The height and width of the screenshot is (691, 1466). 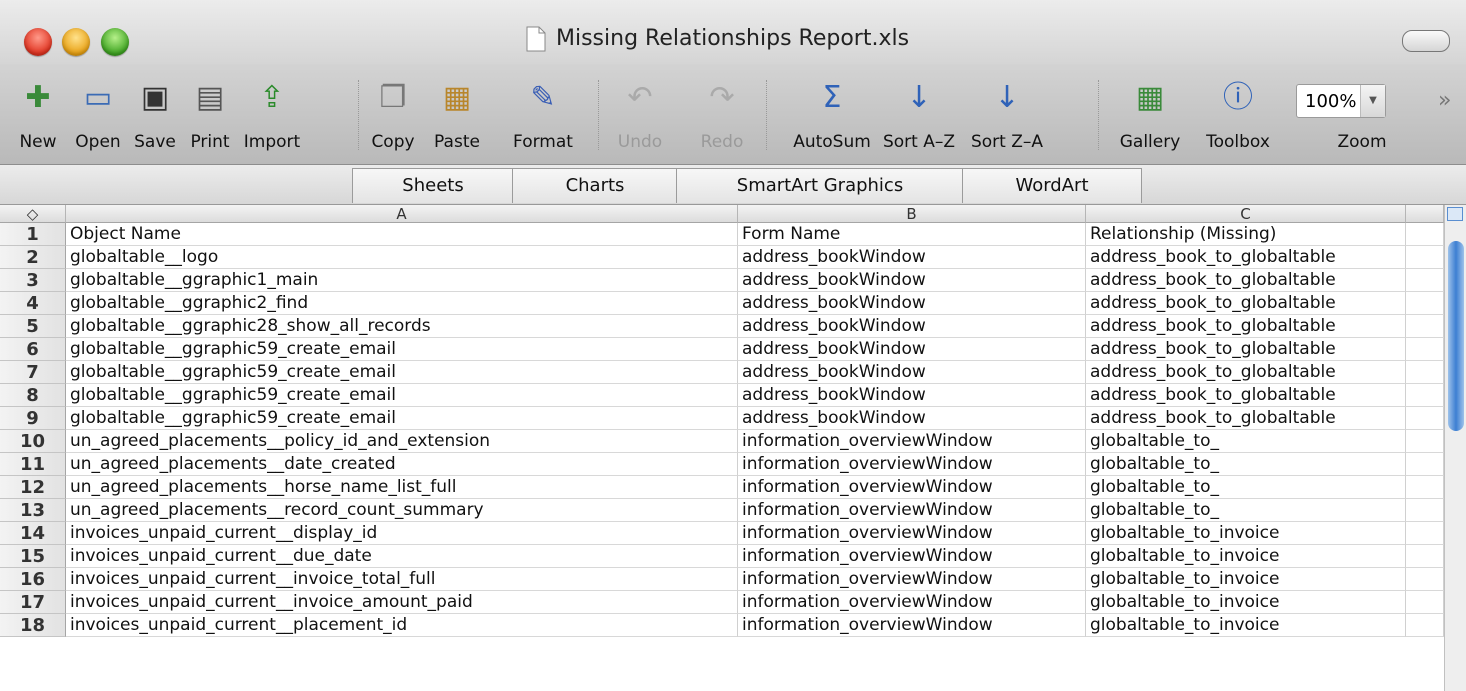 What do you see at coordinates (1246, 214) in the screenshot?
I see `column-header-c: C` at bounding box center [1246, 214].